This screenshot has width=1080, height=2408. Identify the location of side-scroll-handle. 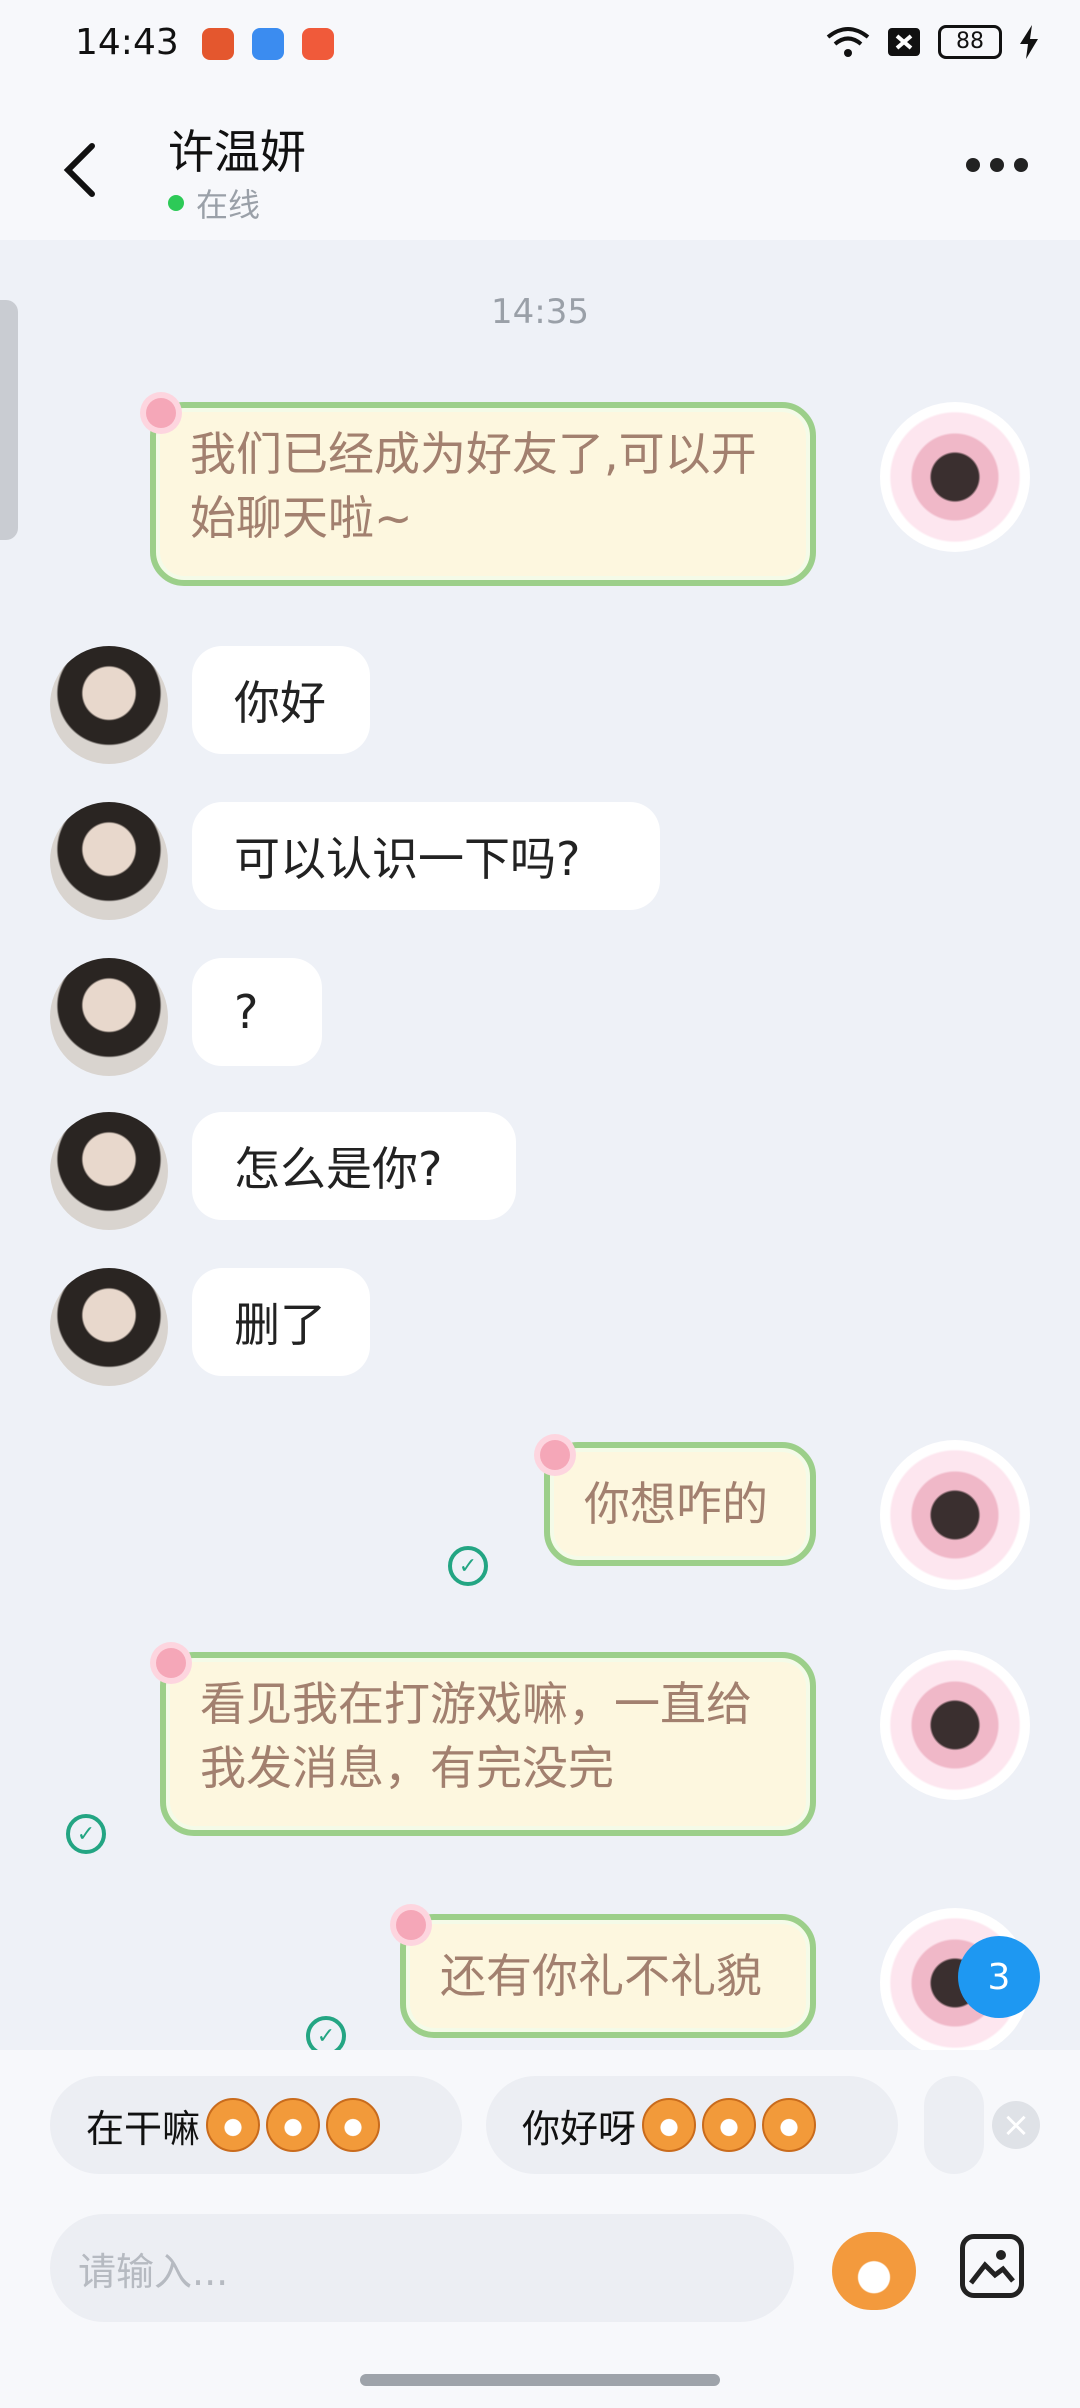
(9, 420).